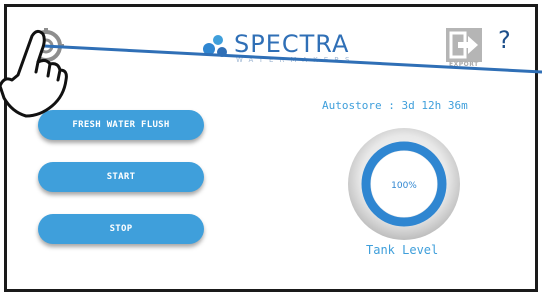 The width and height of the screenshot is (542, 297). What do you see at coordinates (296, 60) in the screenshot?
I see `brand-subtitle: WATERMAKERS` at bounding box center [296, 60].